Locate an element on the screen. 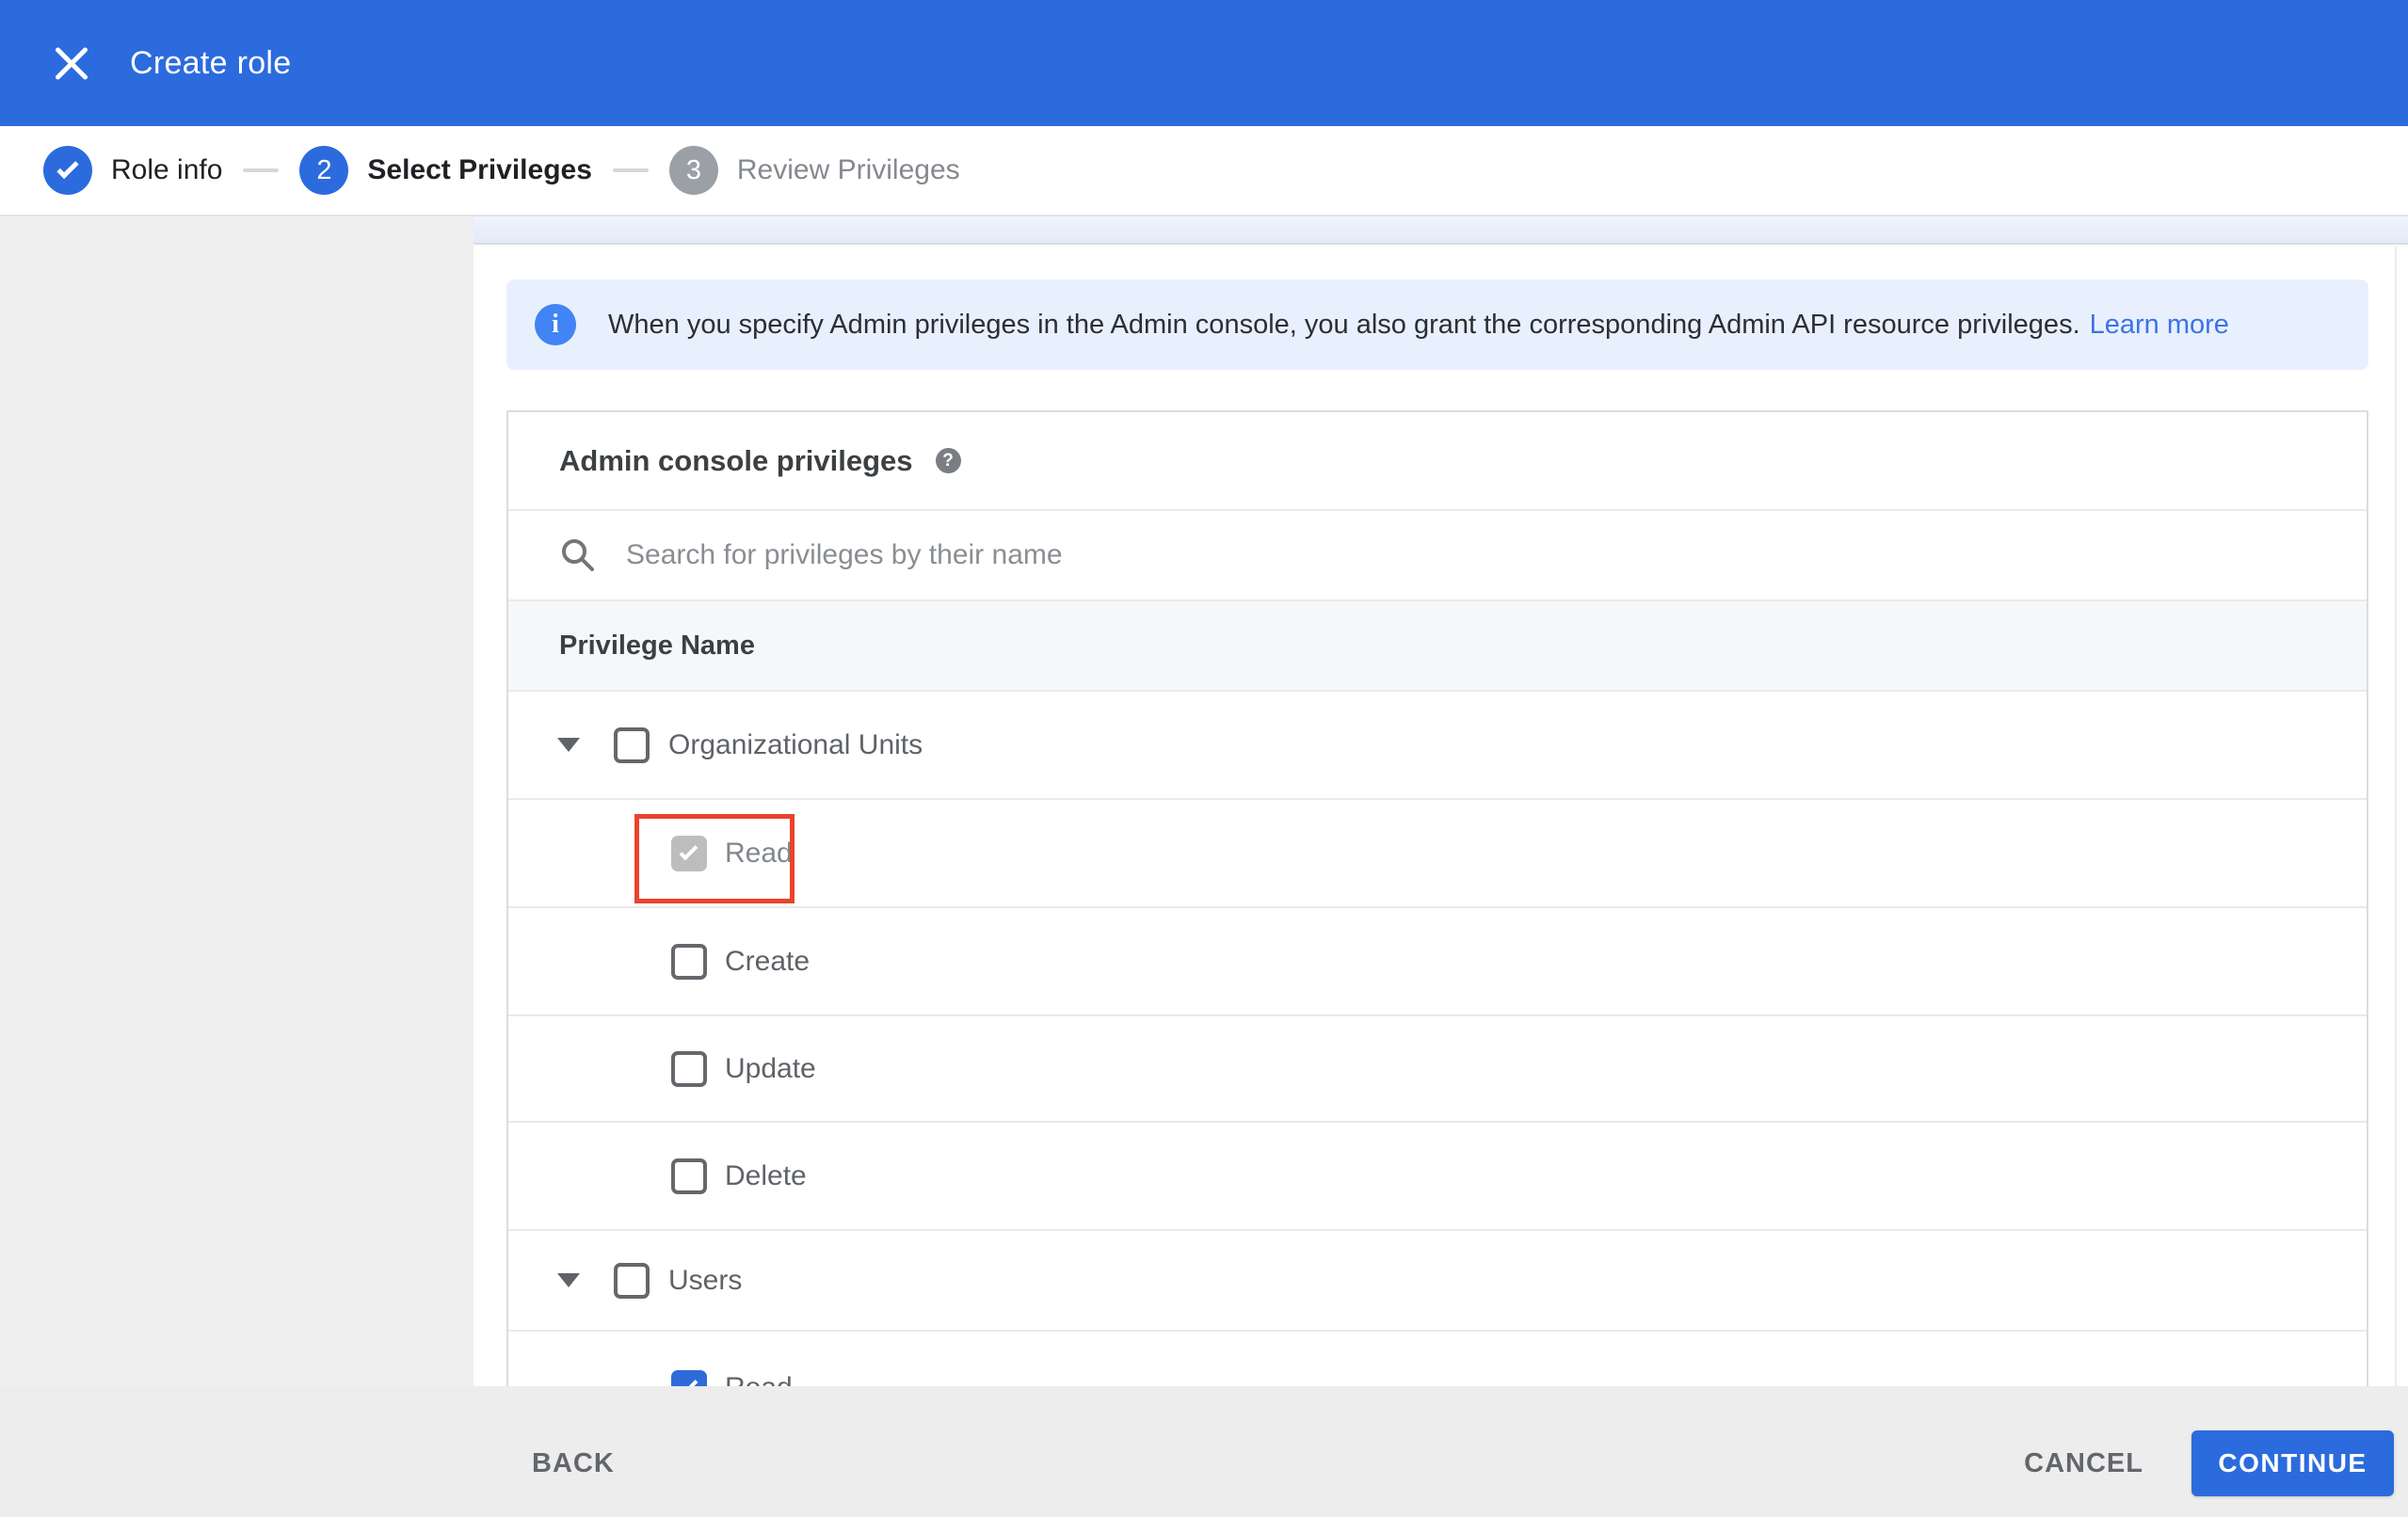  step-number-badge: 3 is located at coordinates (693, 170).